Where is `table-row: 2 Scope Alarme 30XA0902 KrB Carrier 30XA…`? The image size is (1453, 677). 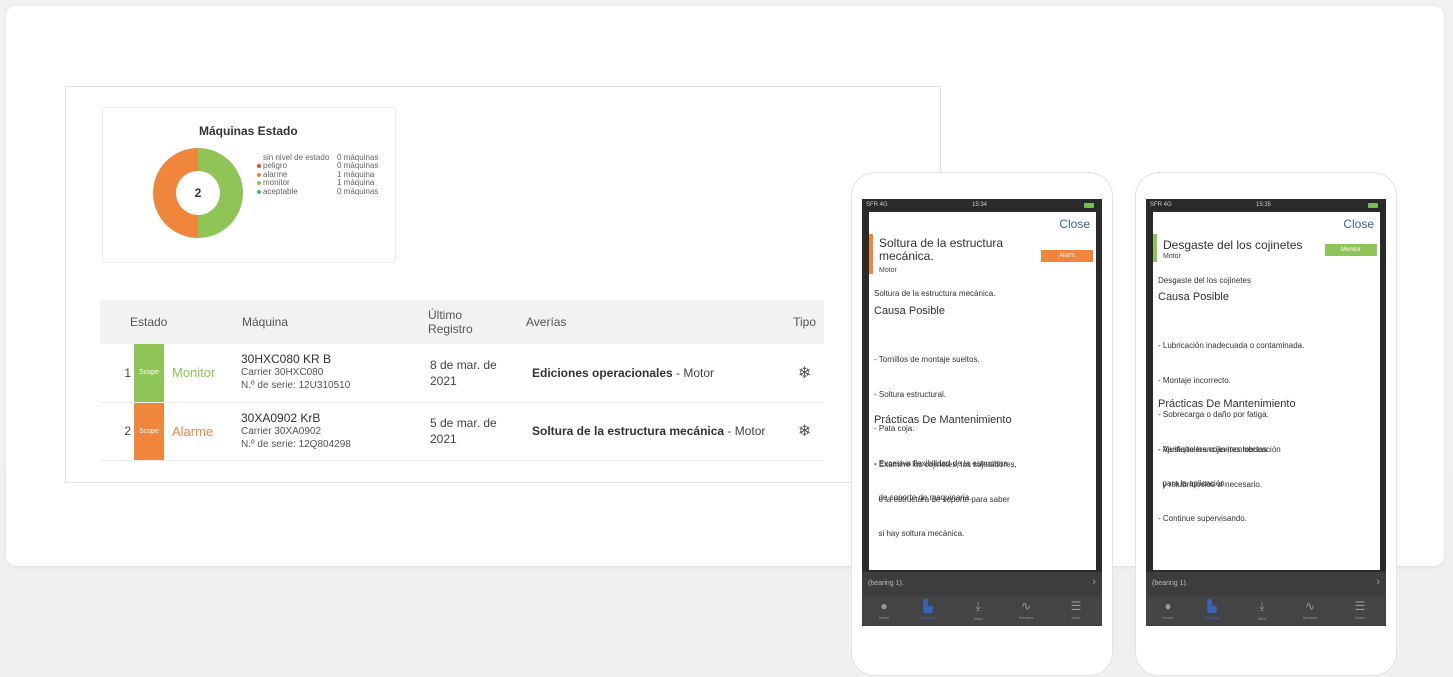
table-row: 2 Scope Alarme 30XA0902 KrB Carrier 30XA… is located at coordinates (462, 431).